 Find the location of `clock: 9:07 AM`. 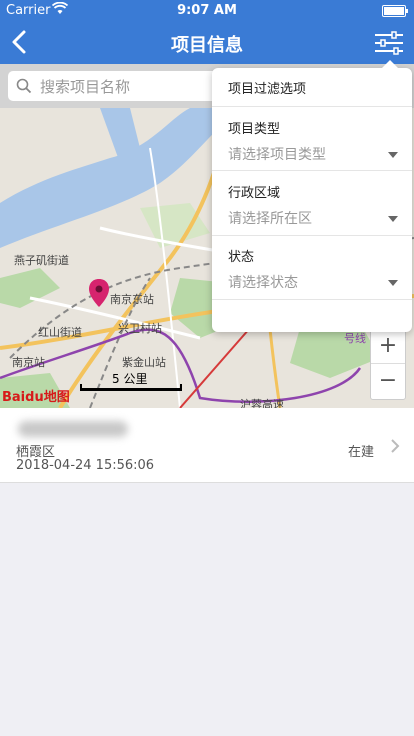

clock: 9:07 AM is located at coordinates (207, 10).